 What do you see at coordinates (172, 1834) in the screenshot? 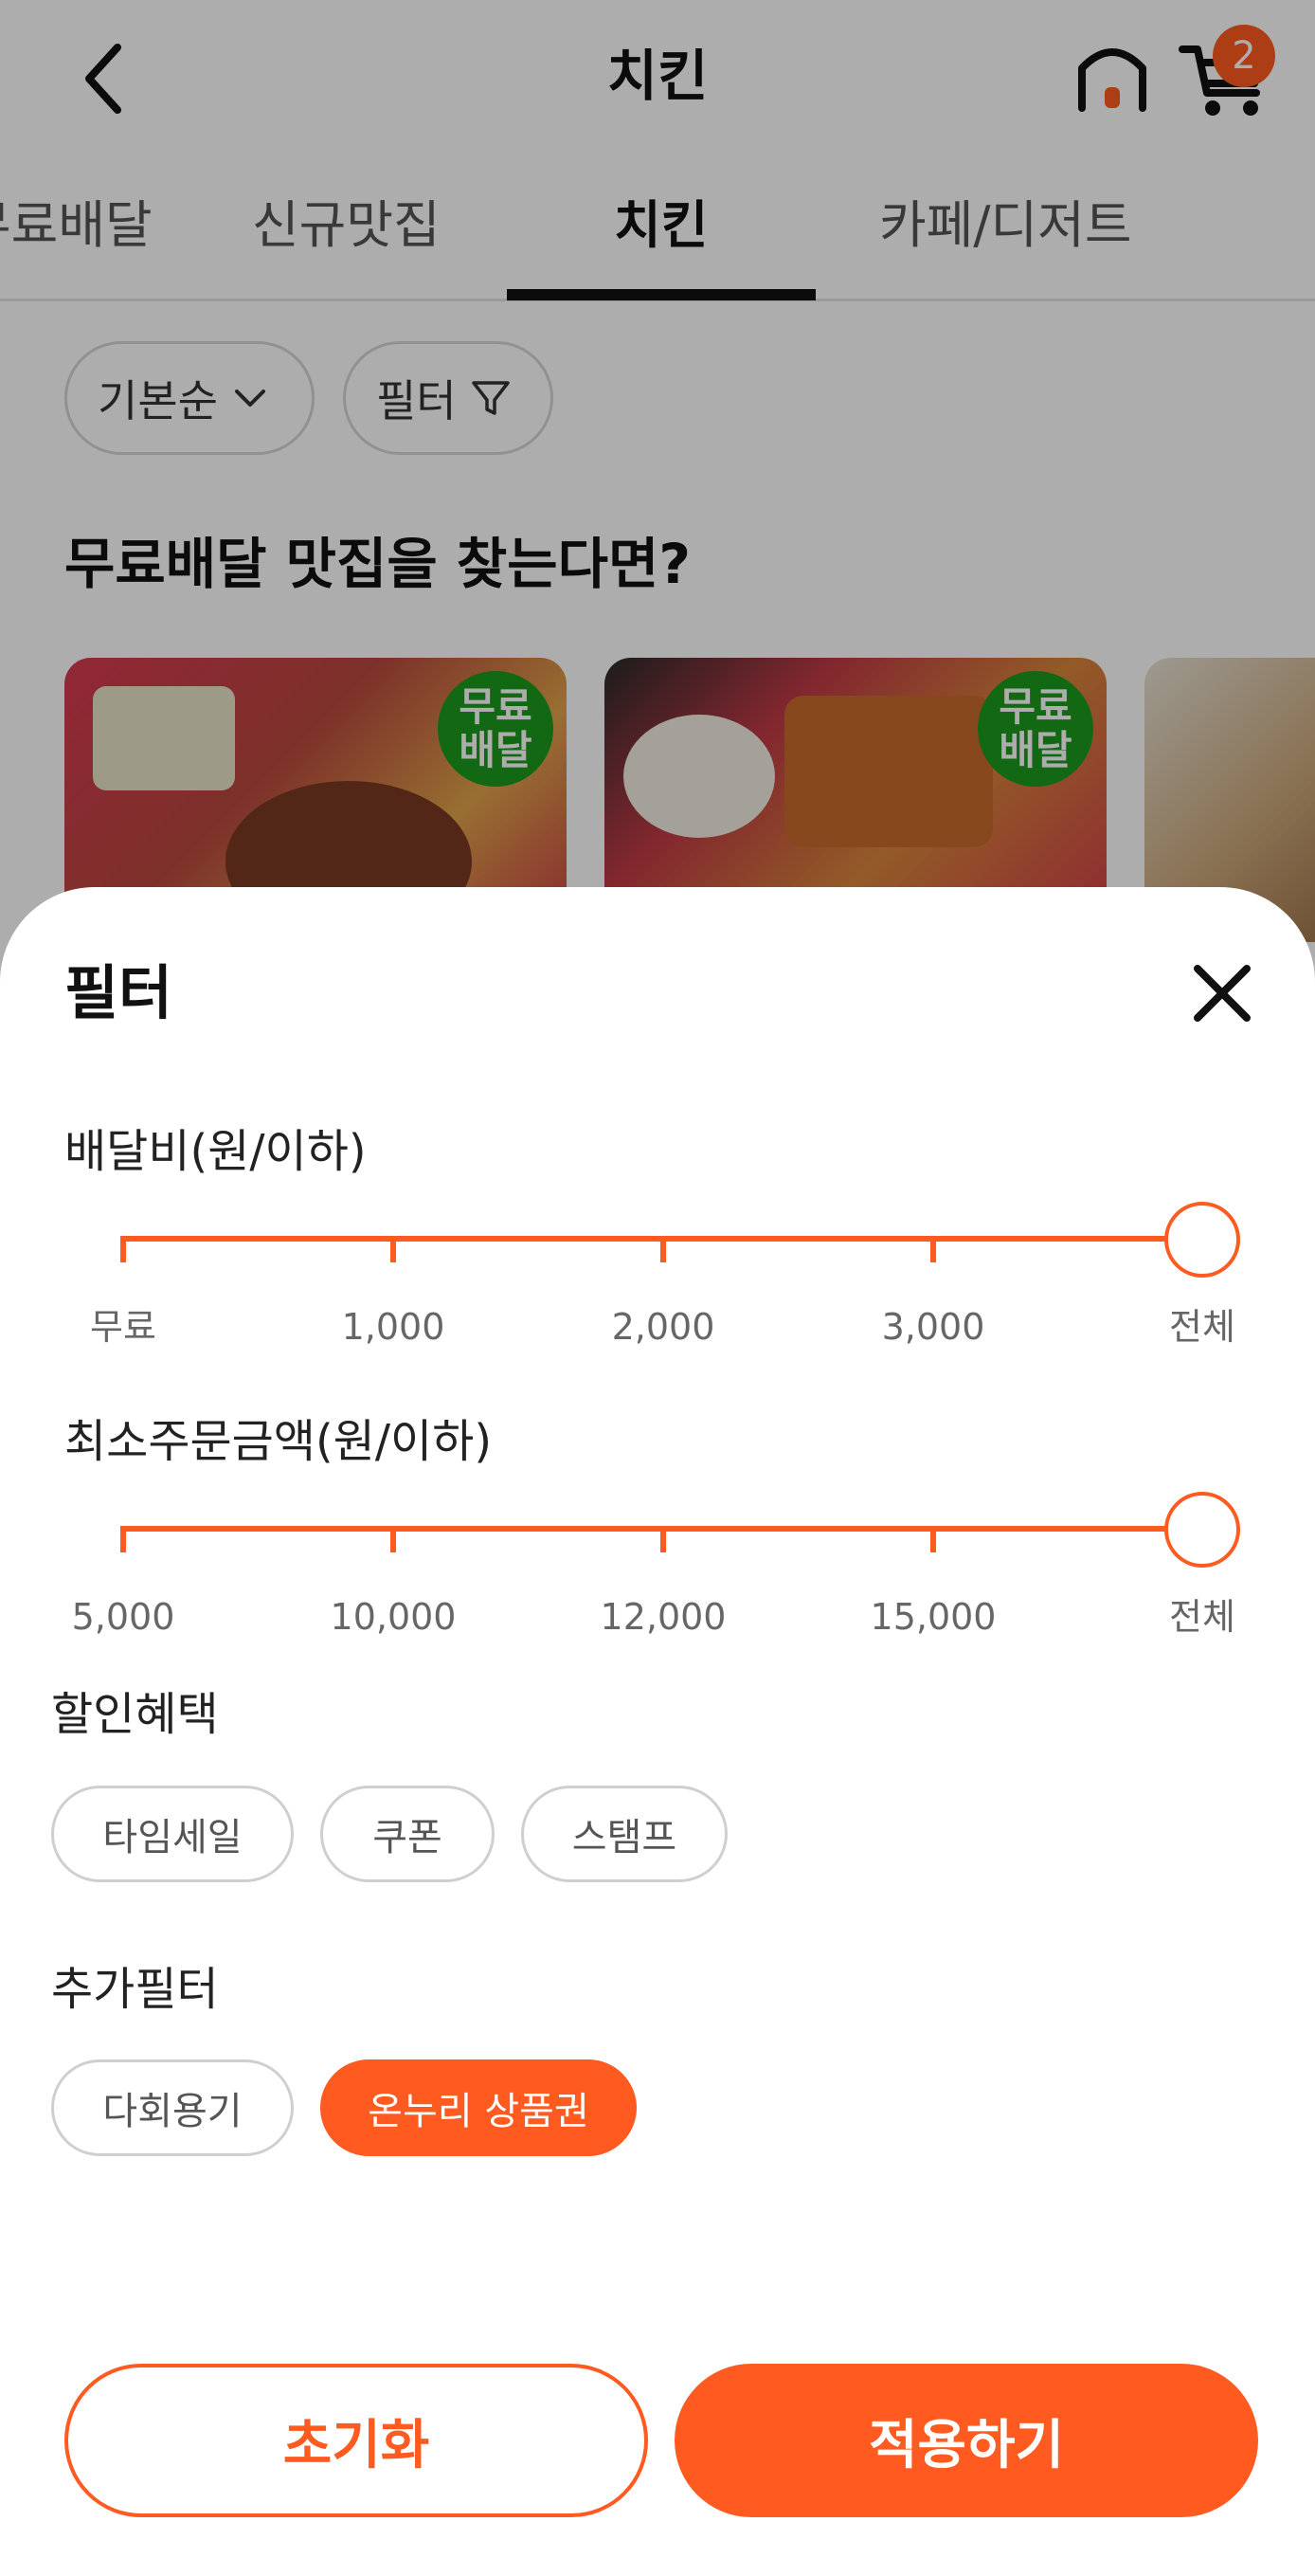
I see `time-sale-option: 타임세일` at bounding box center [172, 1834].